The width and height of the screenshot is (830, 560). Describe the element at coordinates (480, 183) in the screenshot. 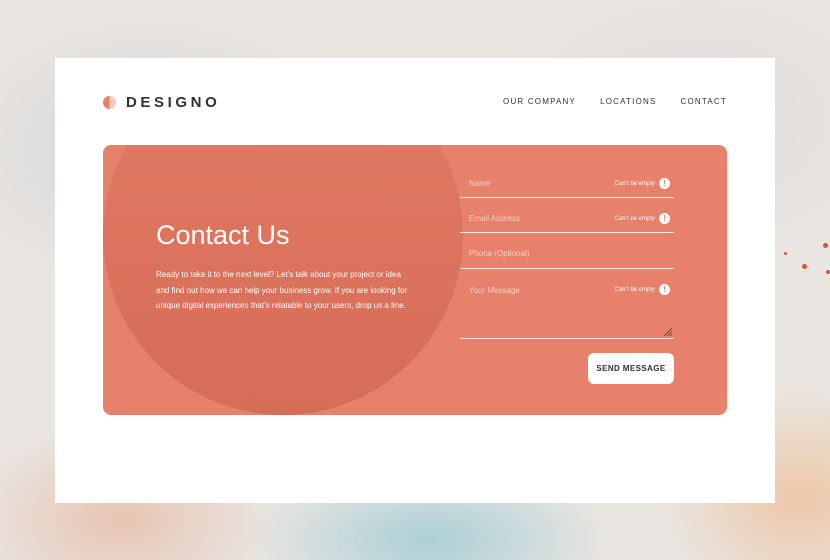

I see `name-placeholder: Name` at that location.